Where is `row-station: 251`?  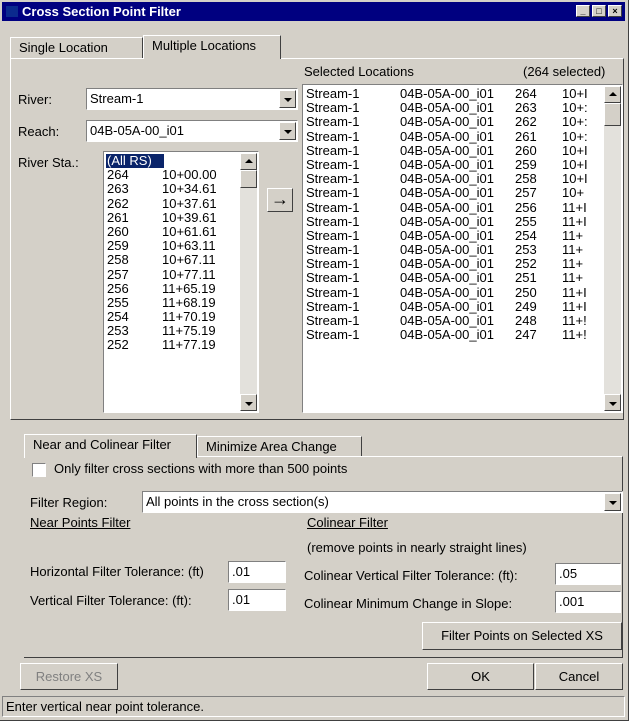 row-station: 251 is located at coordinates (526, 278).